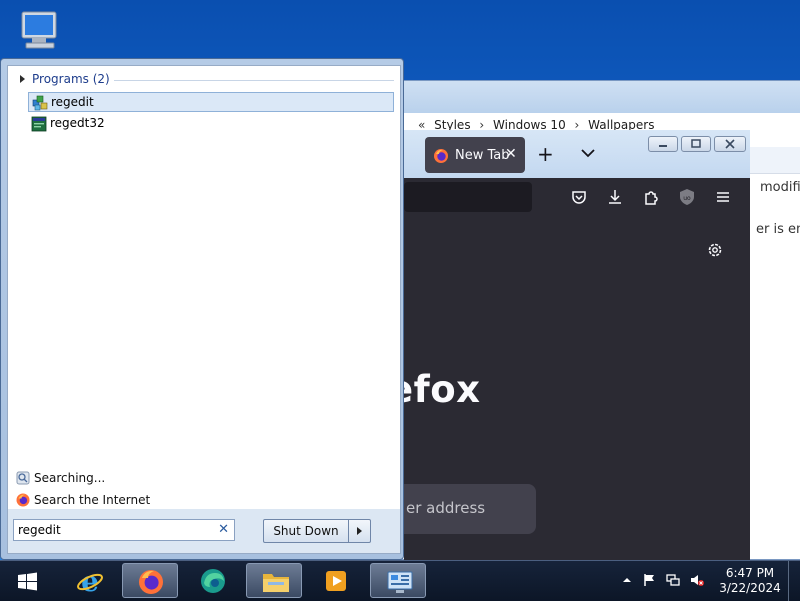 The width and height of the screenshot is (800, 601). I want to click on menu-icon, so click(723, 197).